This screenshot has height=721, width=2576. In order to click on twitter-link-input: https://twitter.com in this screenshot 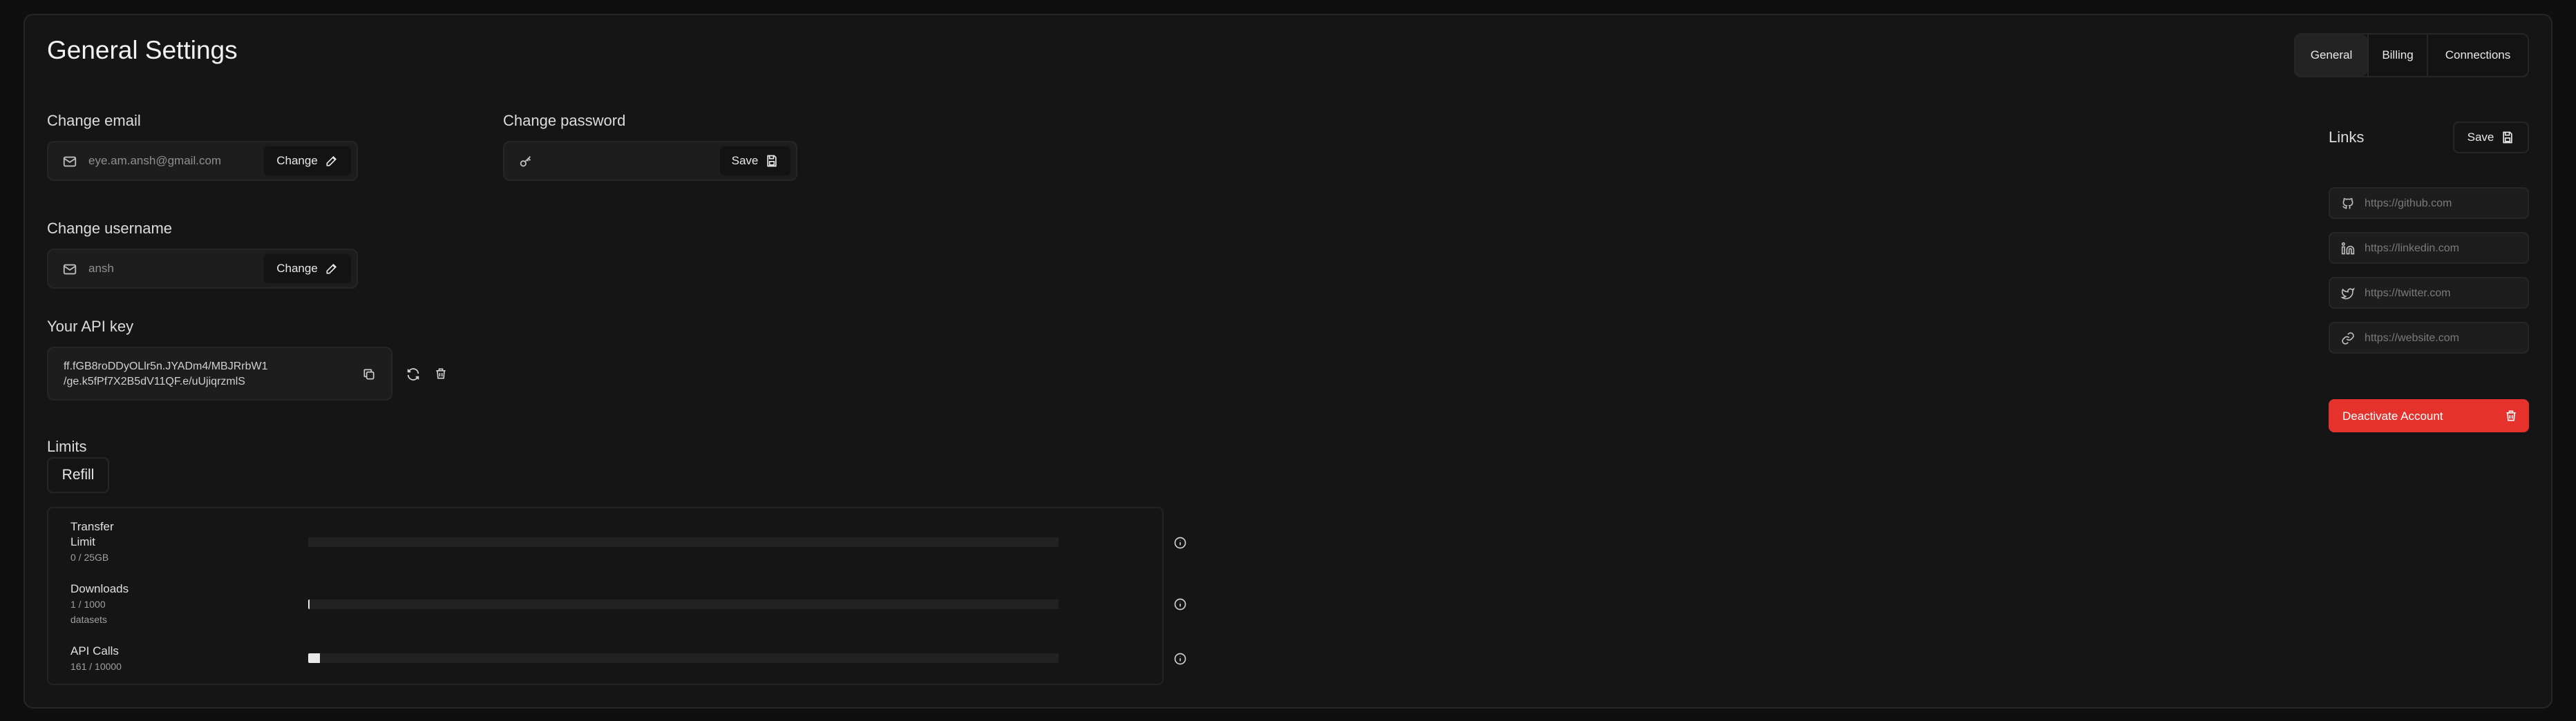, I will do `click(2429, 293)`.